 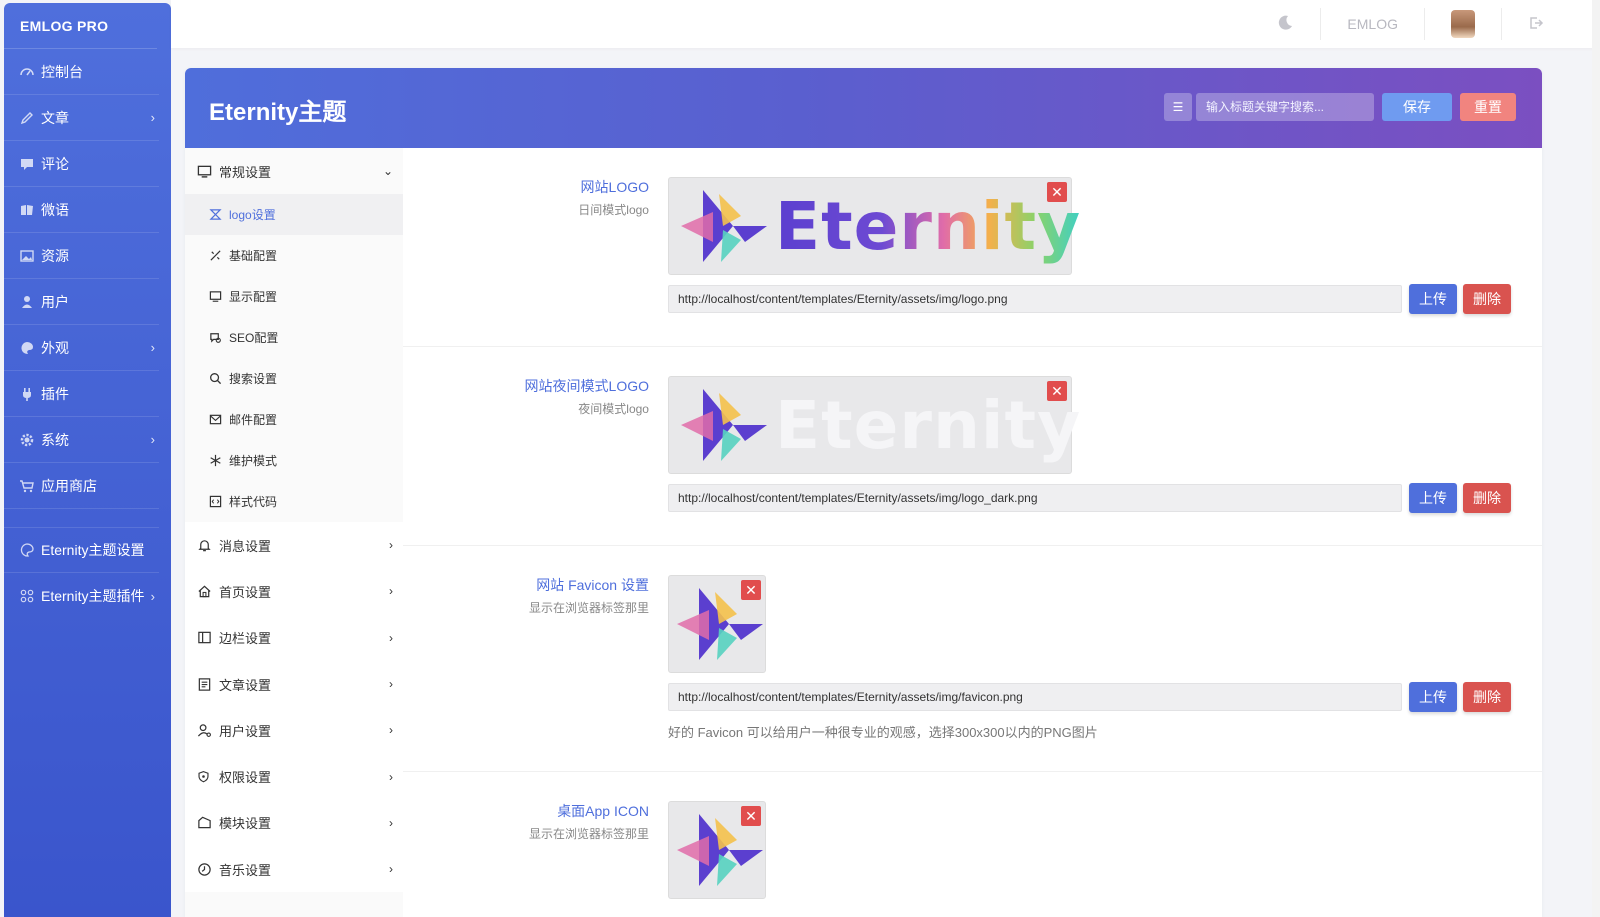 What do you see at coordinates (217, 337) in the screenshot?
I see `seo-icon` at bounding box center [217, 337].